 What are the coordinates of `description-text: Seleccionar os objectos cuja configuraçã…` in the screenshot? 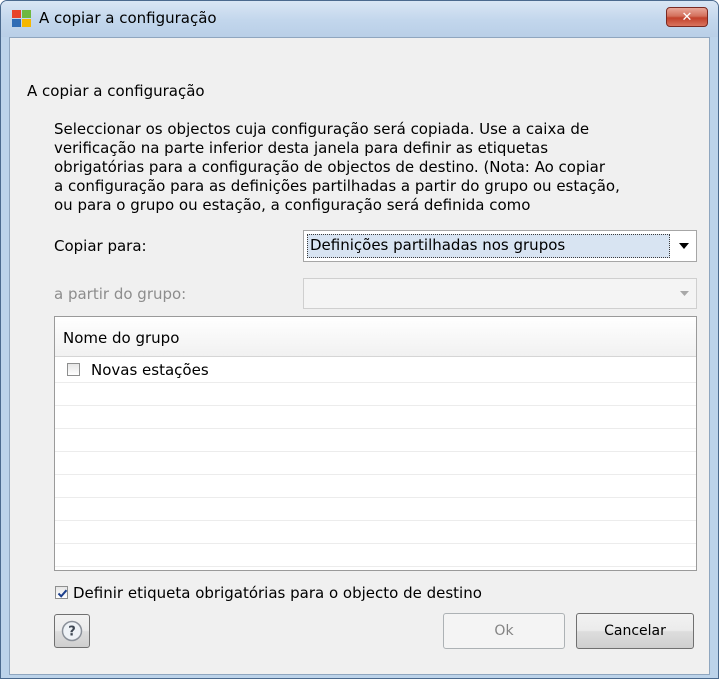 It's located at (381, 169).